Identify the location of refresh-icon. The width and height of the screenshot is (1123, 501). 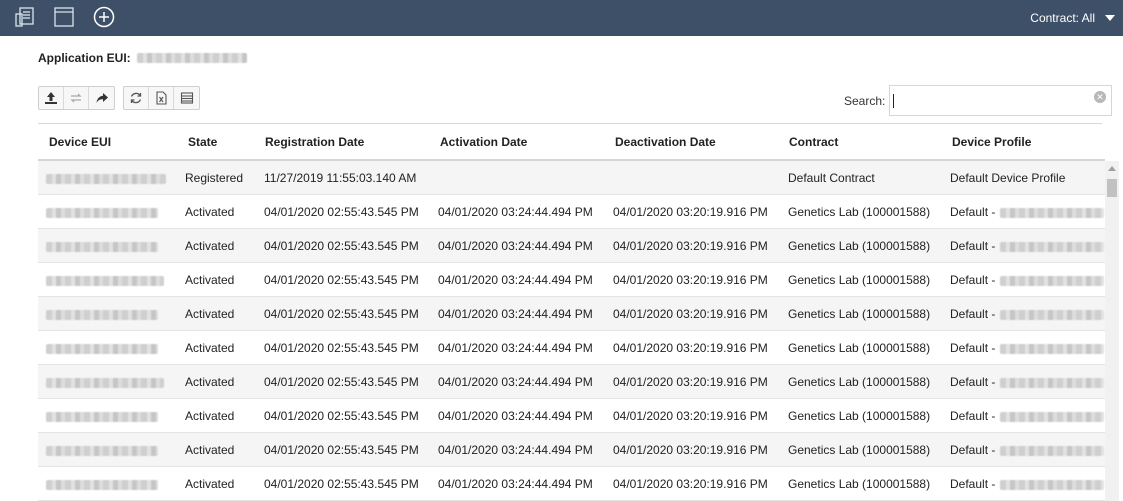
(136, 98).